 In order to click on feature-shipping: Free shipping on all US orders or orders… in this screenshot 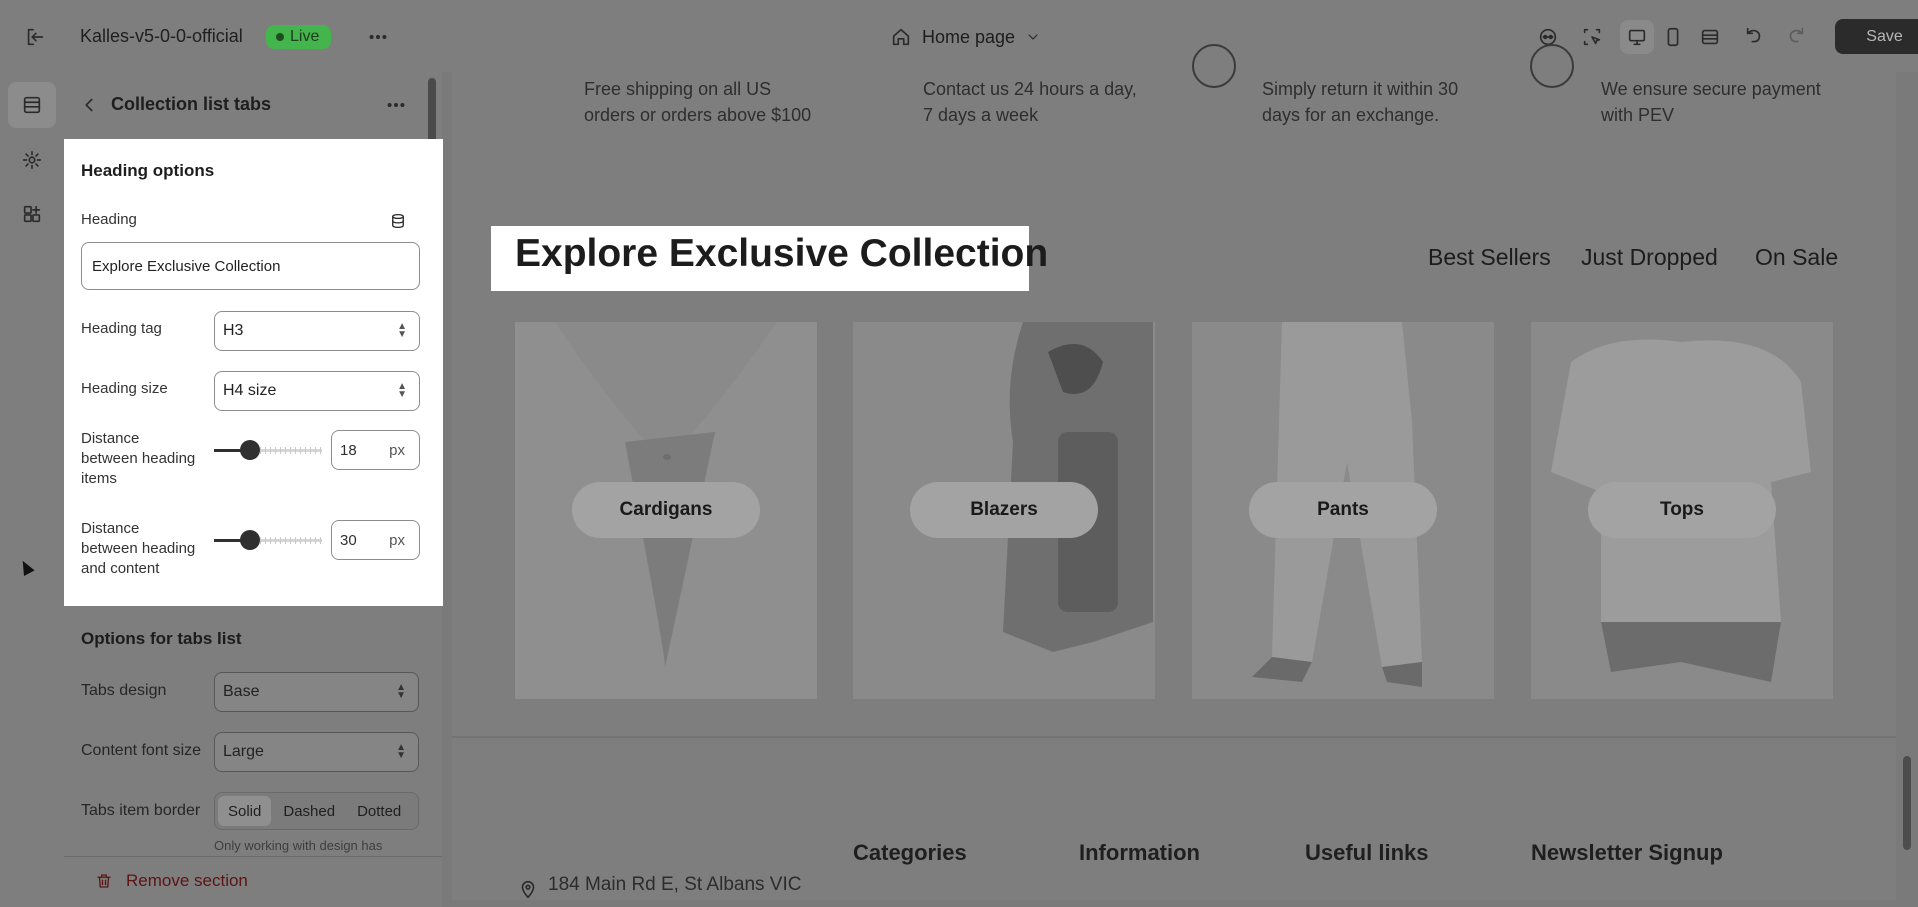, I will do `click(697, 102)`.